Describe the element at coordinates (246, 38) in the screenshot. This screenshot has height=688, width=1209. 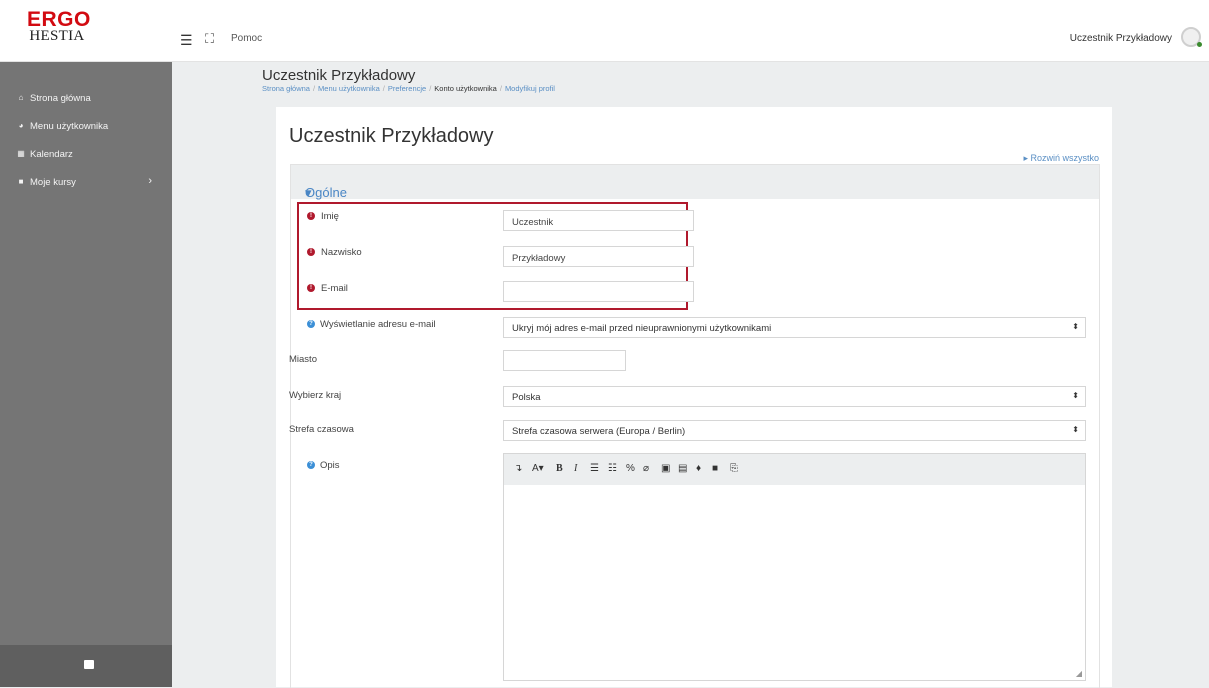
I see `help-link: Pomoc` at that location.